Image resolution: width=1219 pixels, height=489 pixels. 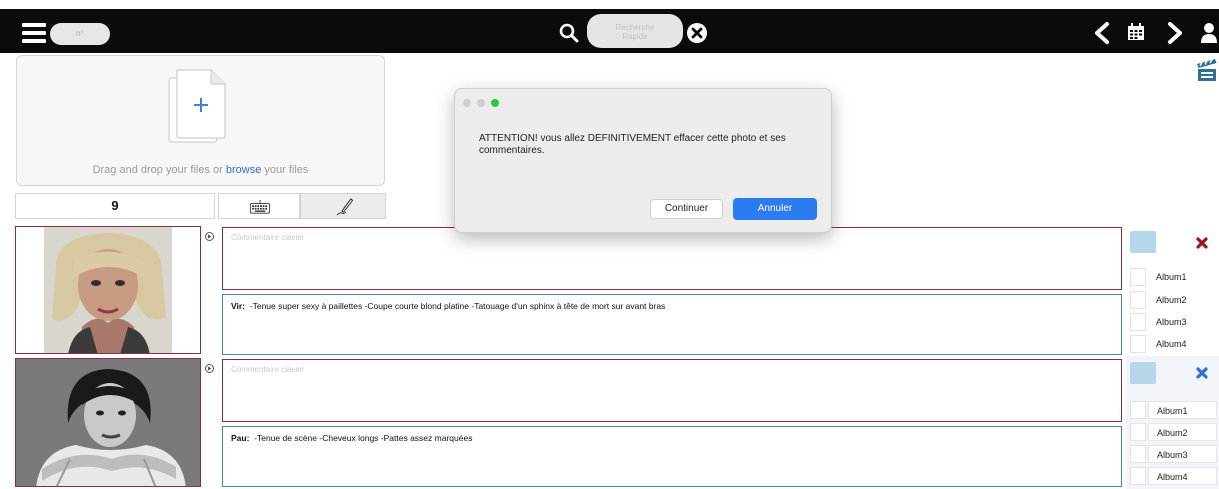 I want to click on continue-button: Continuer, so click(x=686, y=209).